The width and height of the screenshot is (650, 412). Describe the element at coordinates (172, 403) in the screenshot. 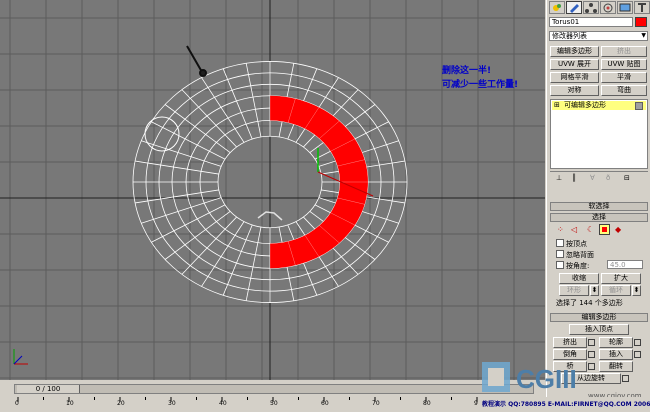

I see `ruler-tick-label: 30` at that location.